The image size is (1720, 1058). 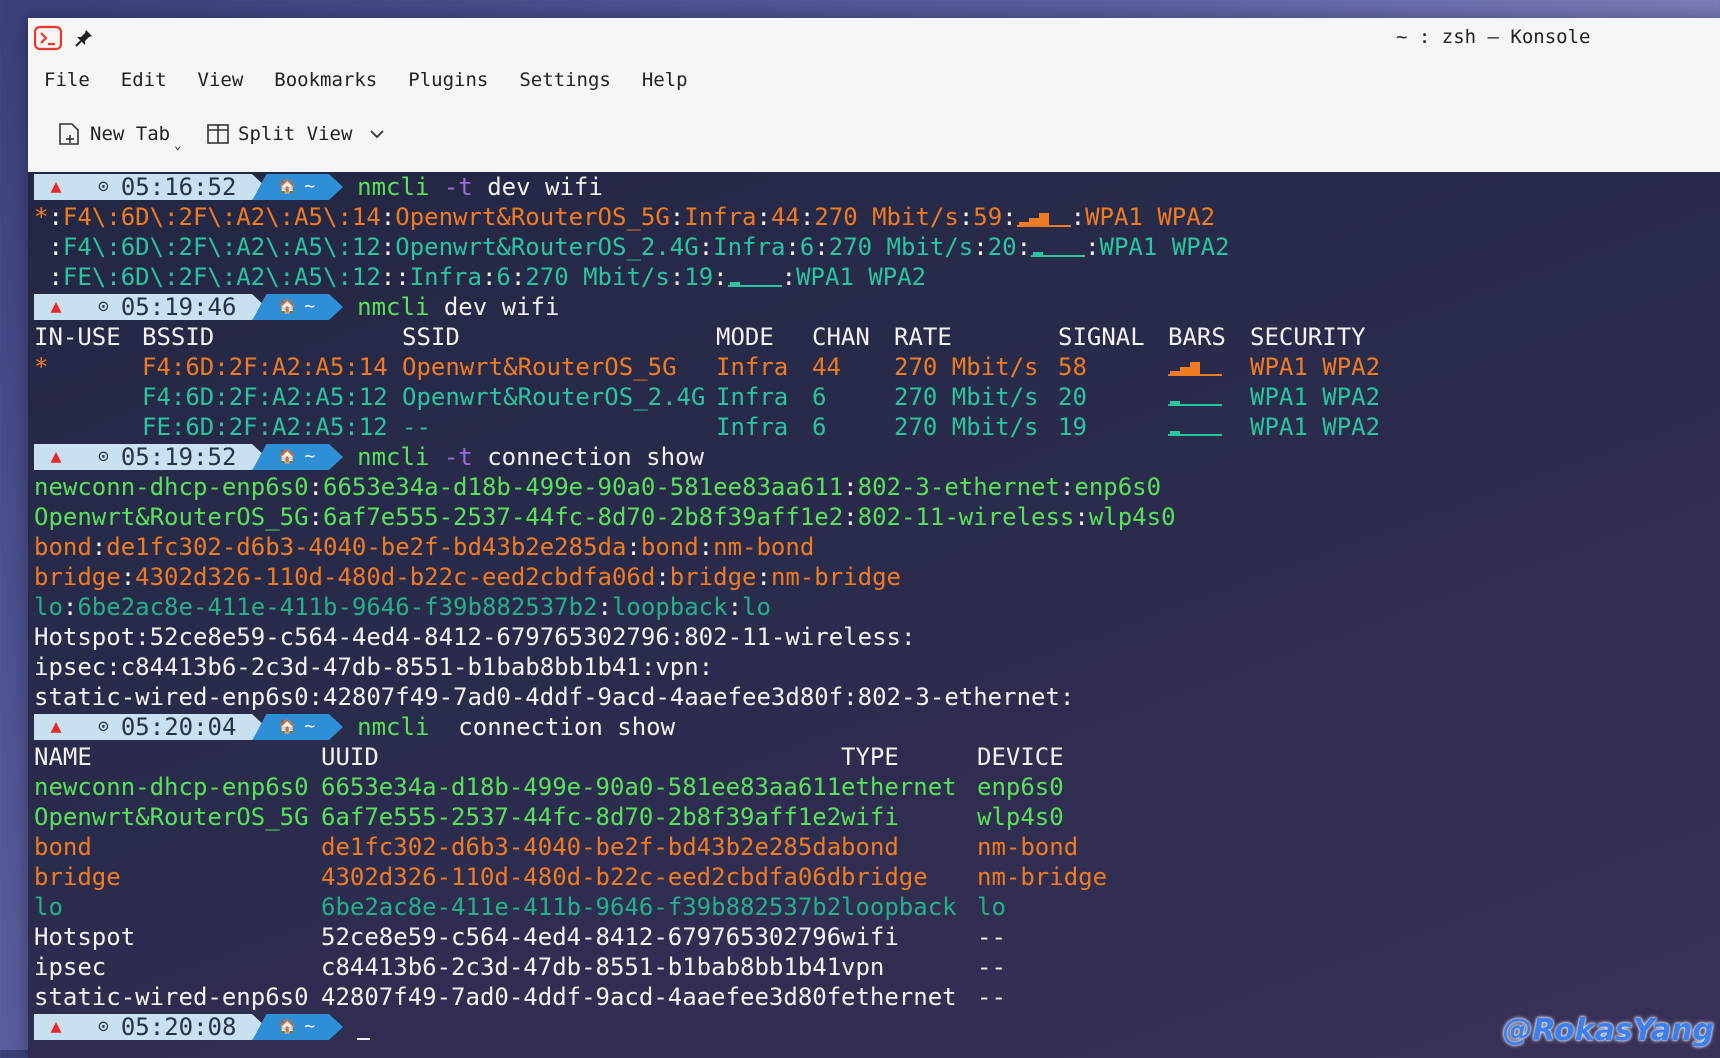 What do you see at coordinates (300, 134) in the screenshot?
I see `split-view-button: Split View` at bounding box center [300, 134].